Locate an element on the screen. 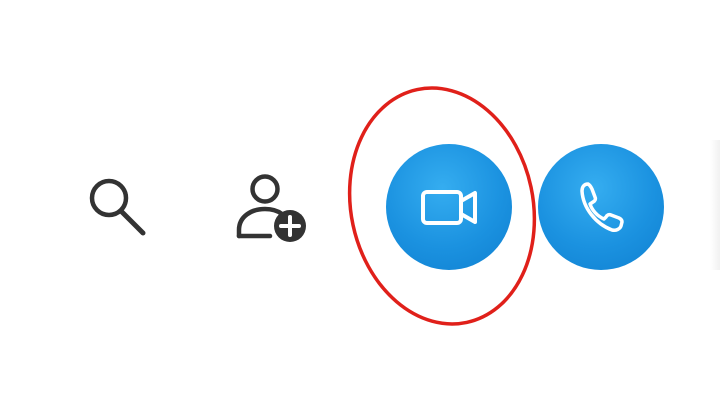 Image resolution: width=720 pixels, height=406 pixels. panel-edge is located at coordinates (715, 205).